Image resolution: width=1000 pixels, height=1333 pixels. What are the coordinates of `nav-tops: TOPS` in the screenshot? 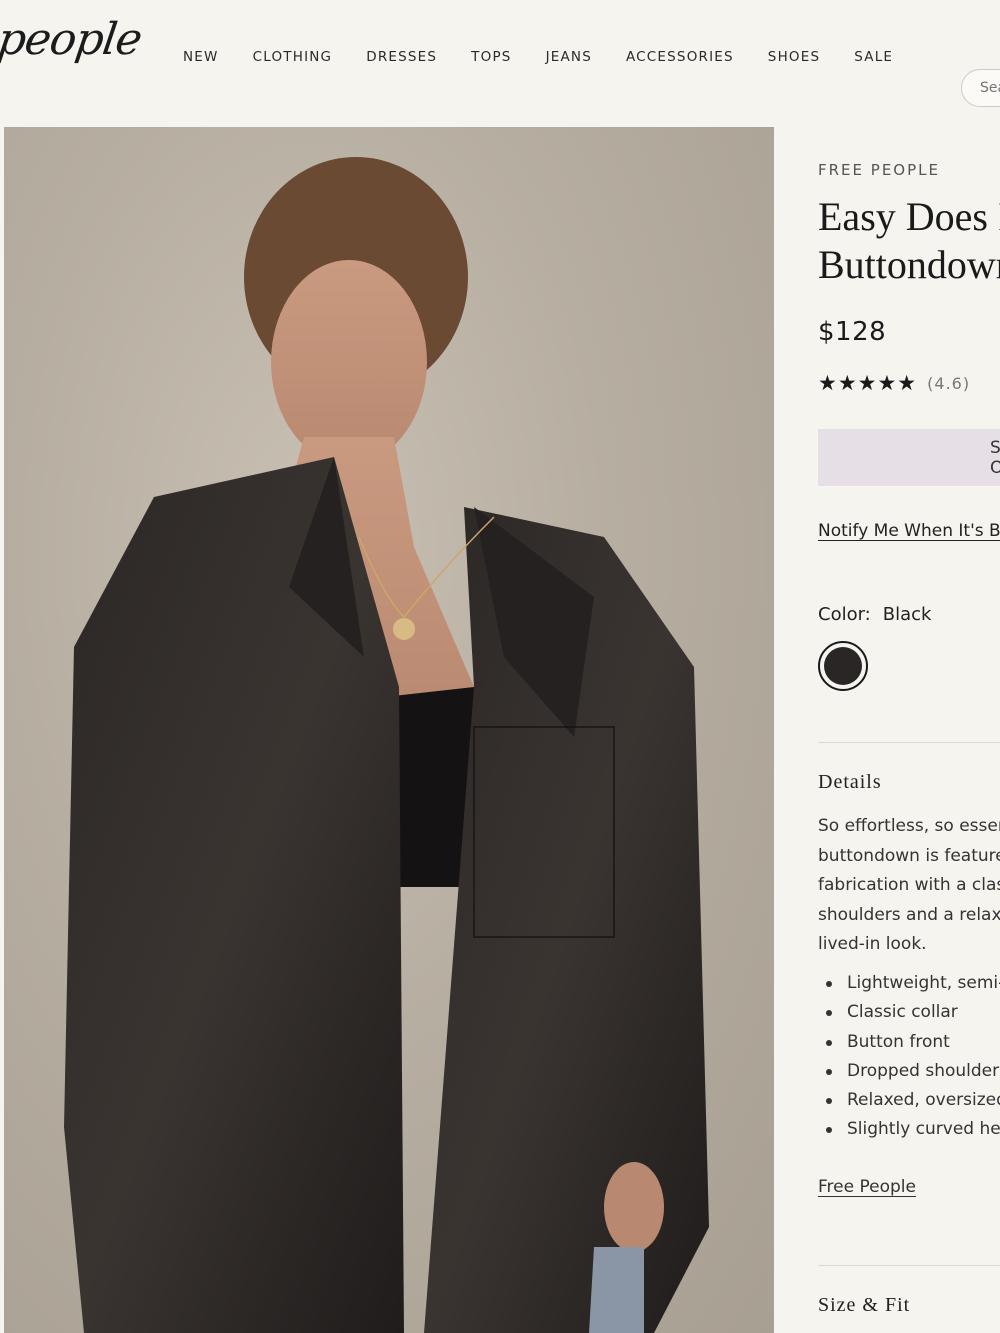 It's located at (491, 57).